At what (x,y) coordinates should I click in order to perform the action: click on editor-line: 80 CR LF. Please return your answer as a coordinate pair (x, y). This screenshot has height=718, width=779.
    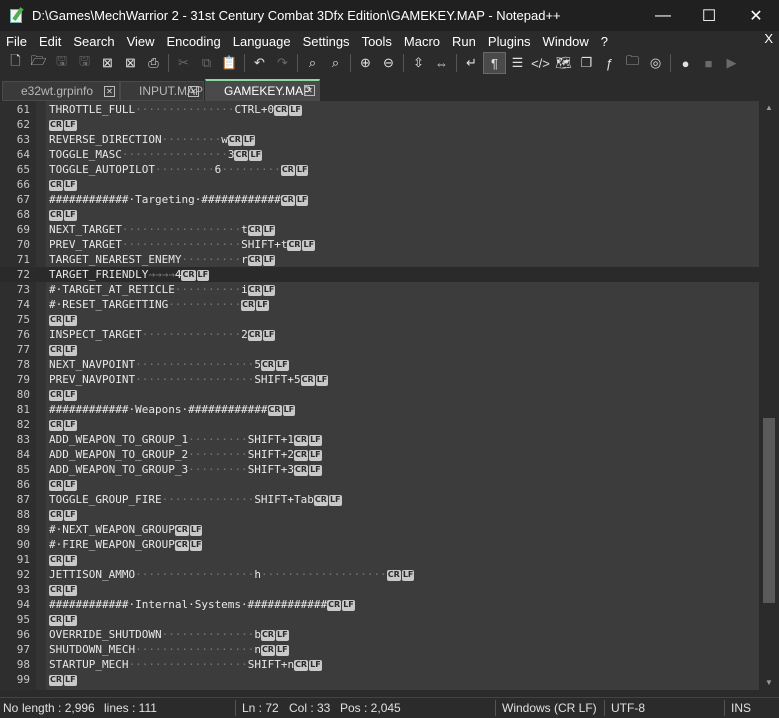
    Looking at the image, I should click on (379, 394).